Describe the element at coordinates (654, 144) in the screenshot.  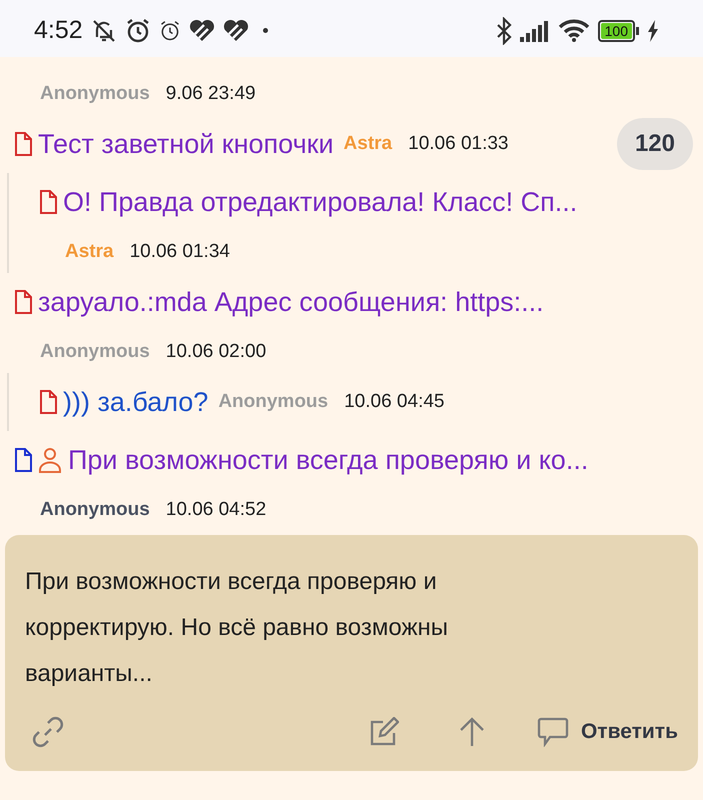
I see `reply-count-badge: 120` at that location.